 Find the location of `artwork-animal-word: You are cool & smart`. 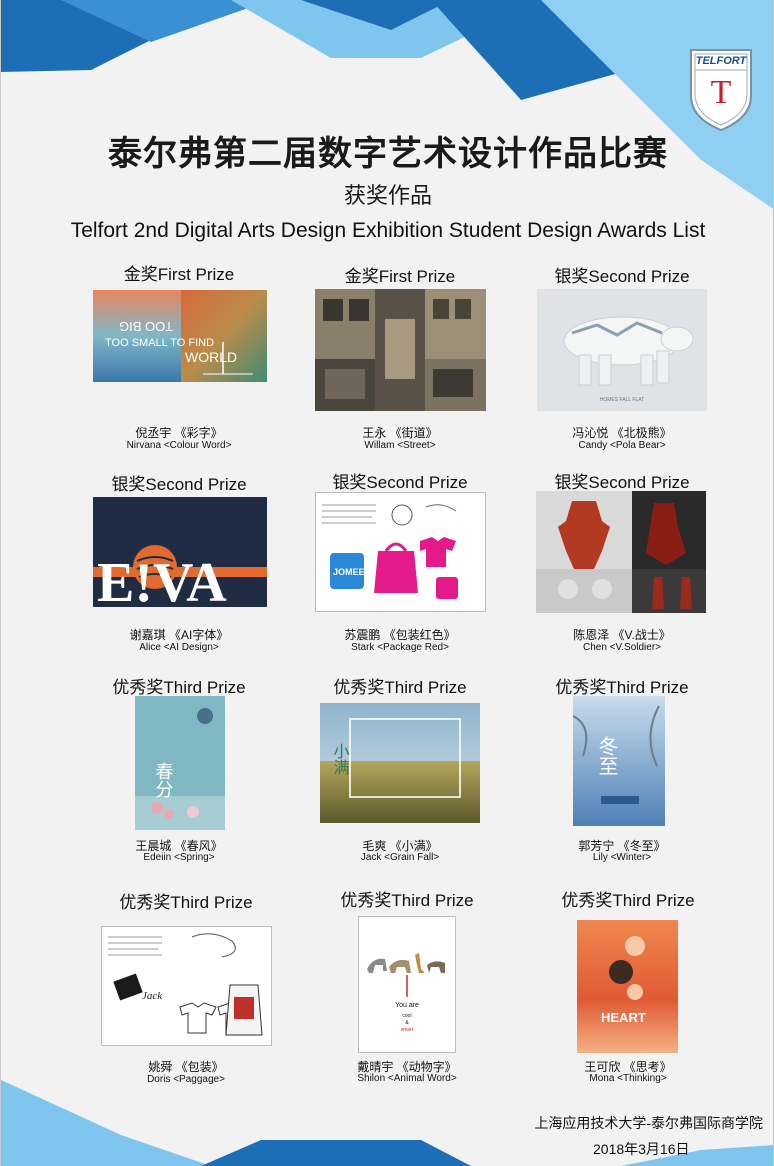

artwork-animal-word: You are cool & smart is located at coordinates (407, 984).